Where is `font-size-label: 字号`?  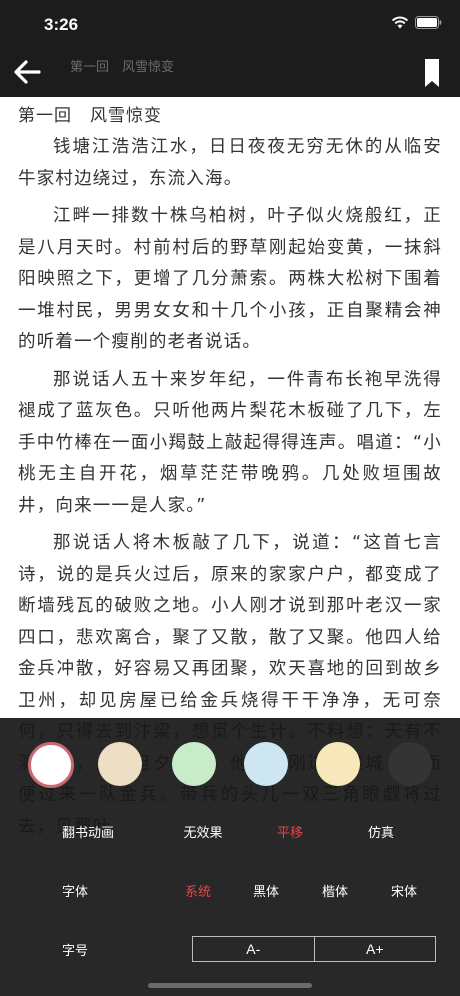
font-size-label: 字号 is located at coordinates (75, 951).